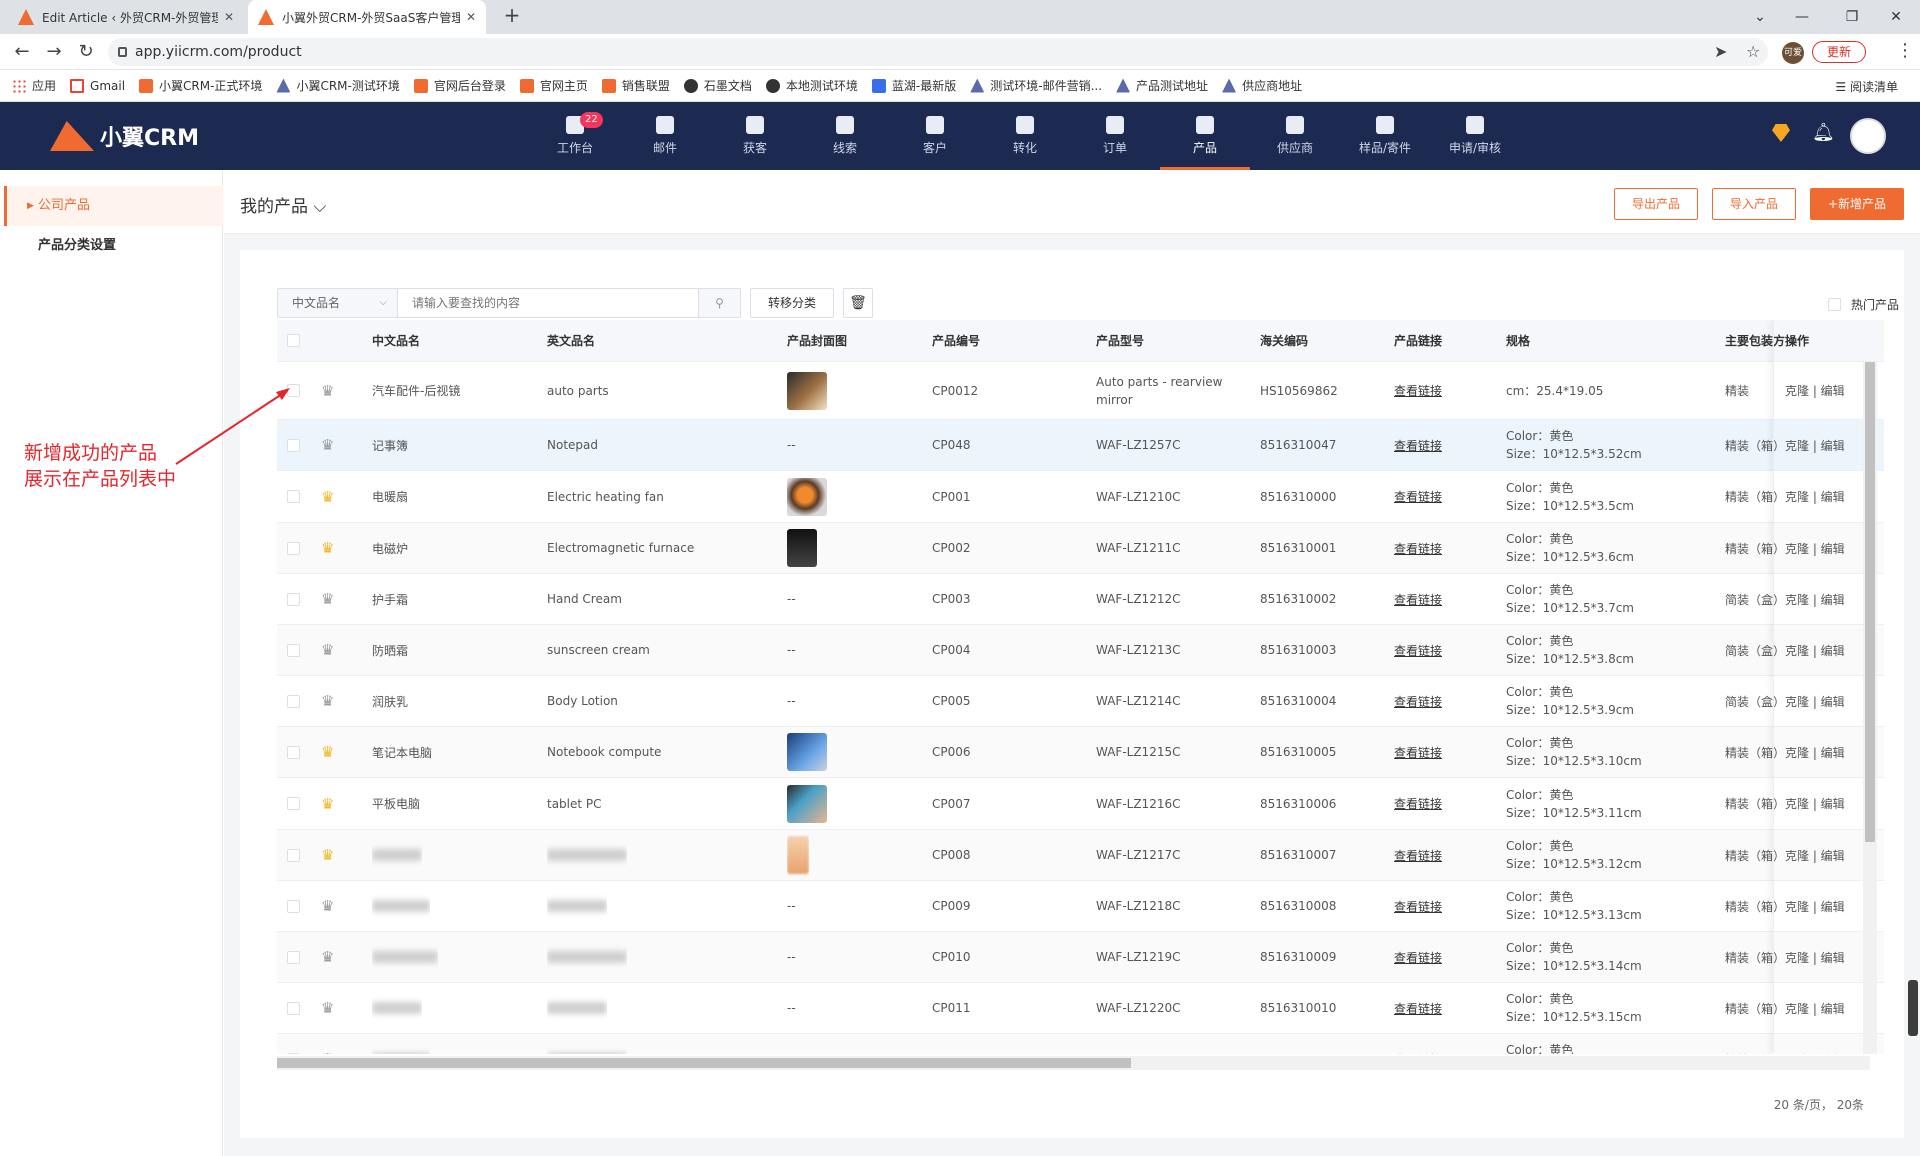 Image resolution: width=1920 pixels, height=1156 pixels. Describe the element at coordinates (471, 17) in the screenshot. I see `close-icon: ✕` at that location.